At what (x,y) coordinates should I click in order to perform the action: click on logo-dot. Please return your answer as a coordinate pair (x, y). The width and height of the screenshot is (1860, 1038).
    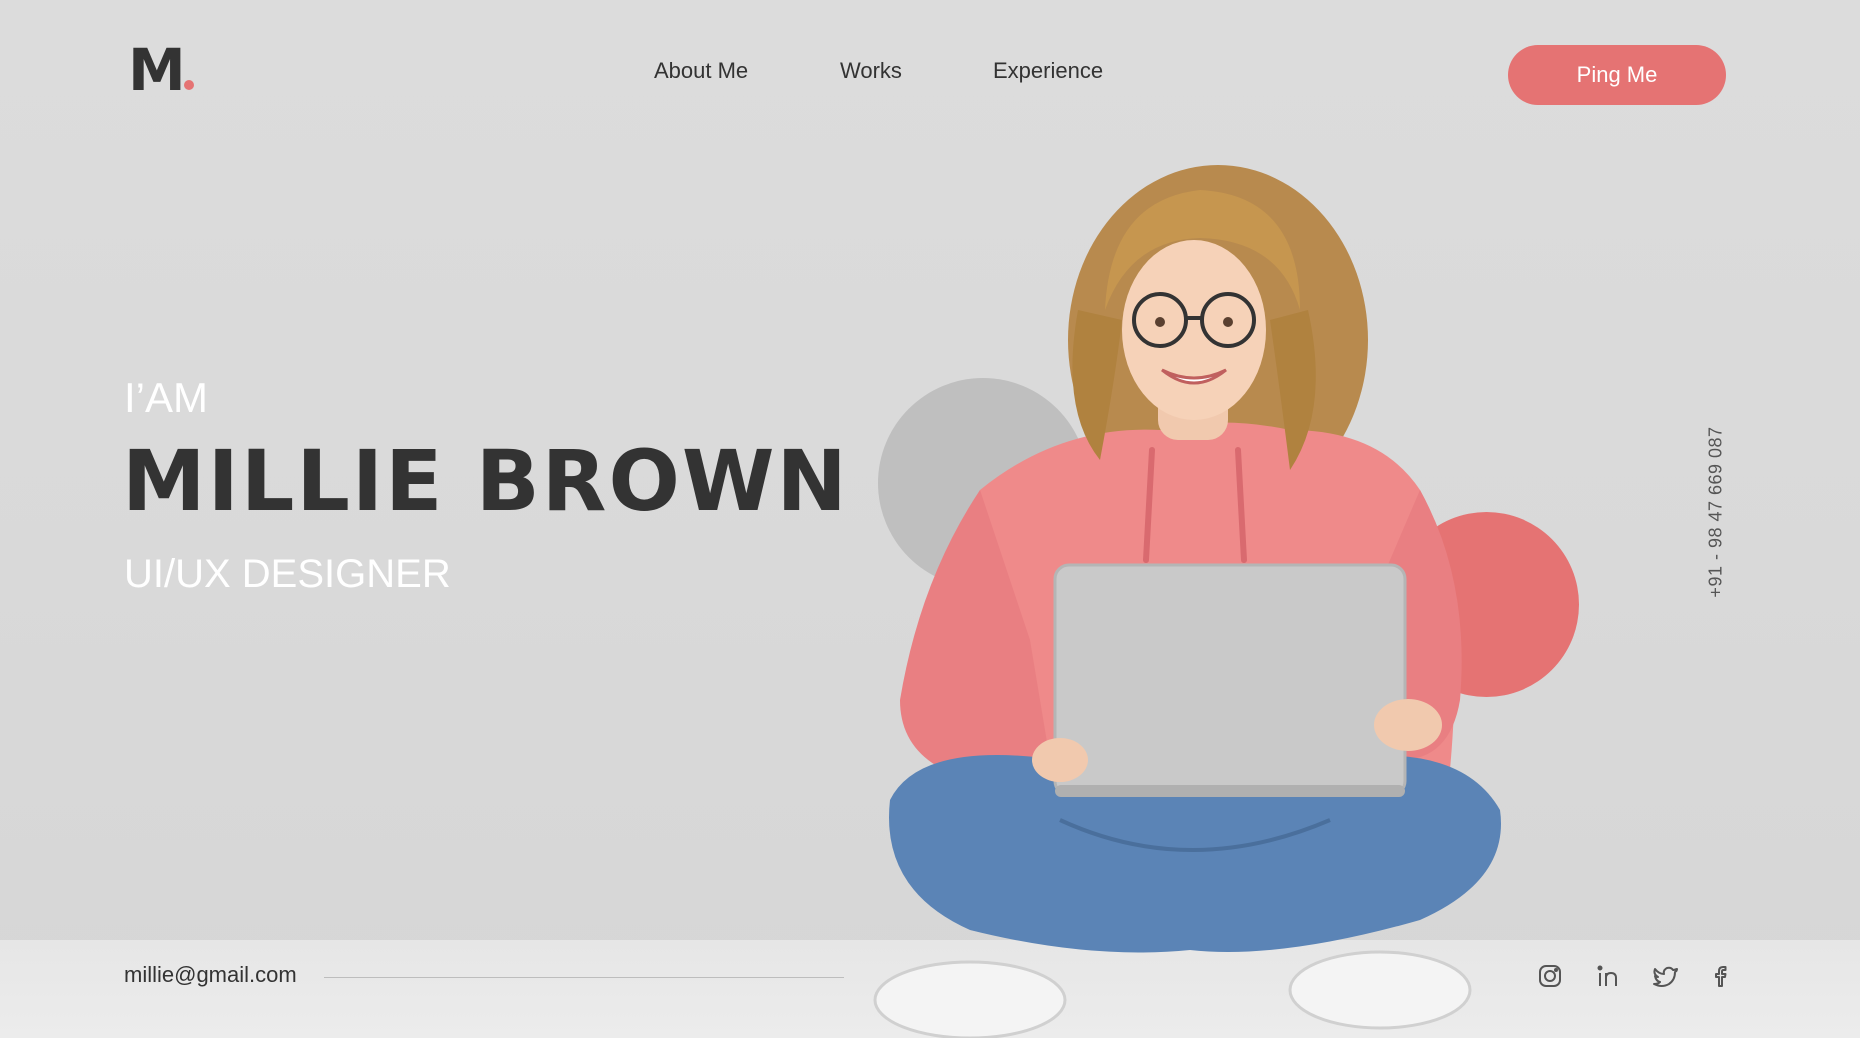
    Looking at the image, I should click on (189, 85).